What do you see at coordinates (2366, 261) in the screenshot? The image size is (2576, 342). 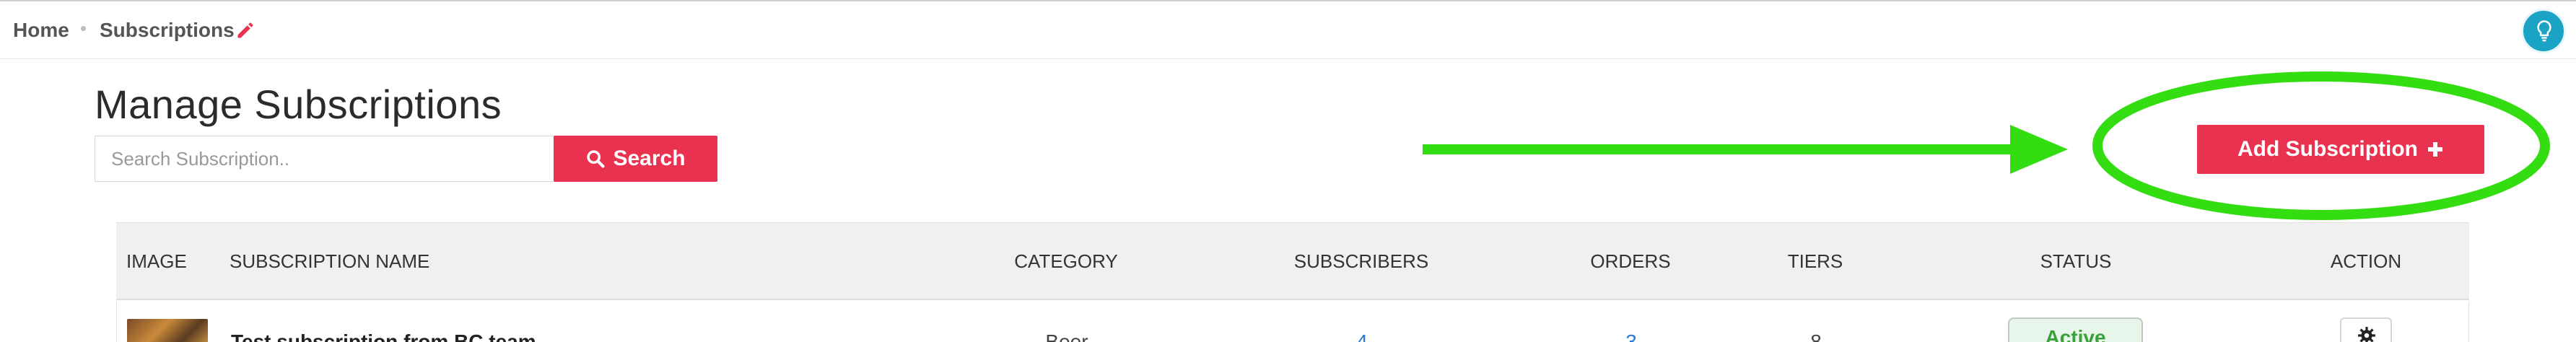 I see `column-header-action: ACTION` at bounding box center [2366, 261].